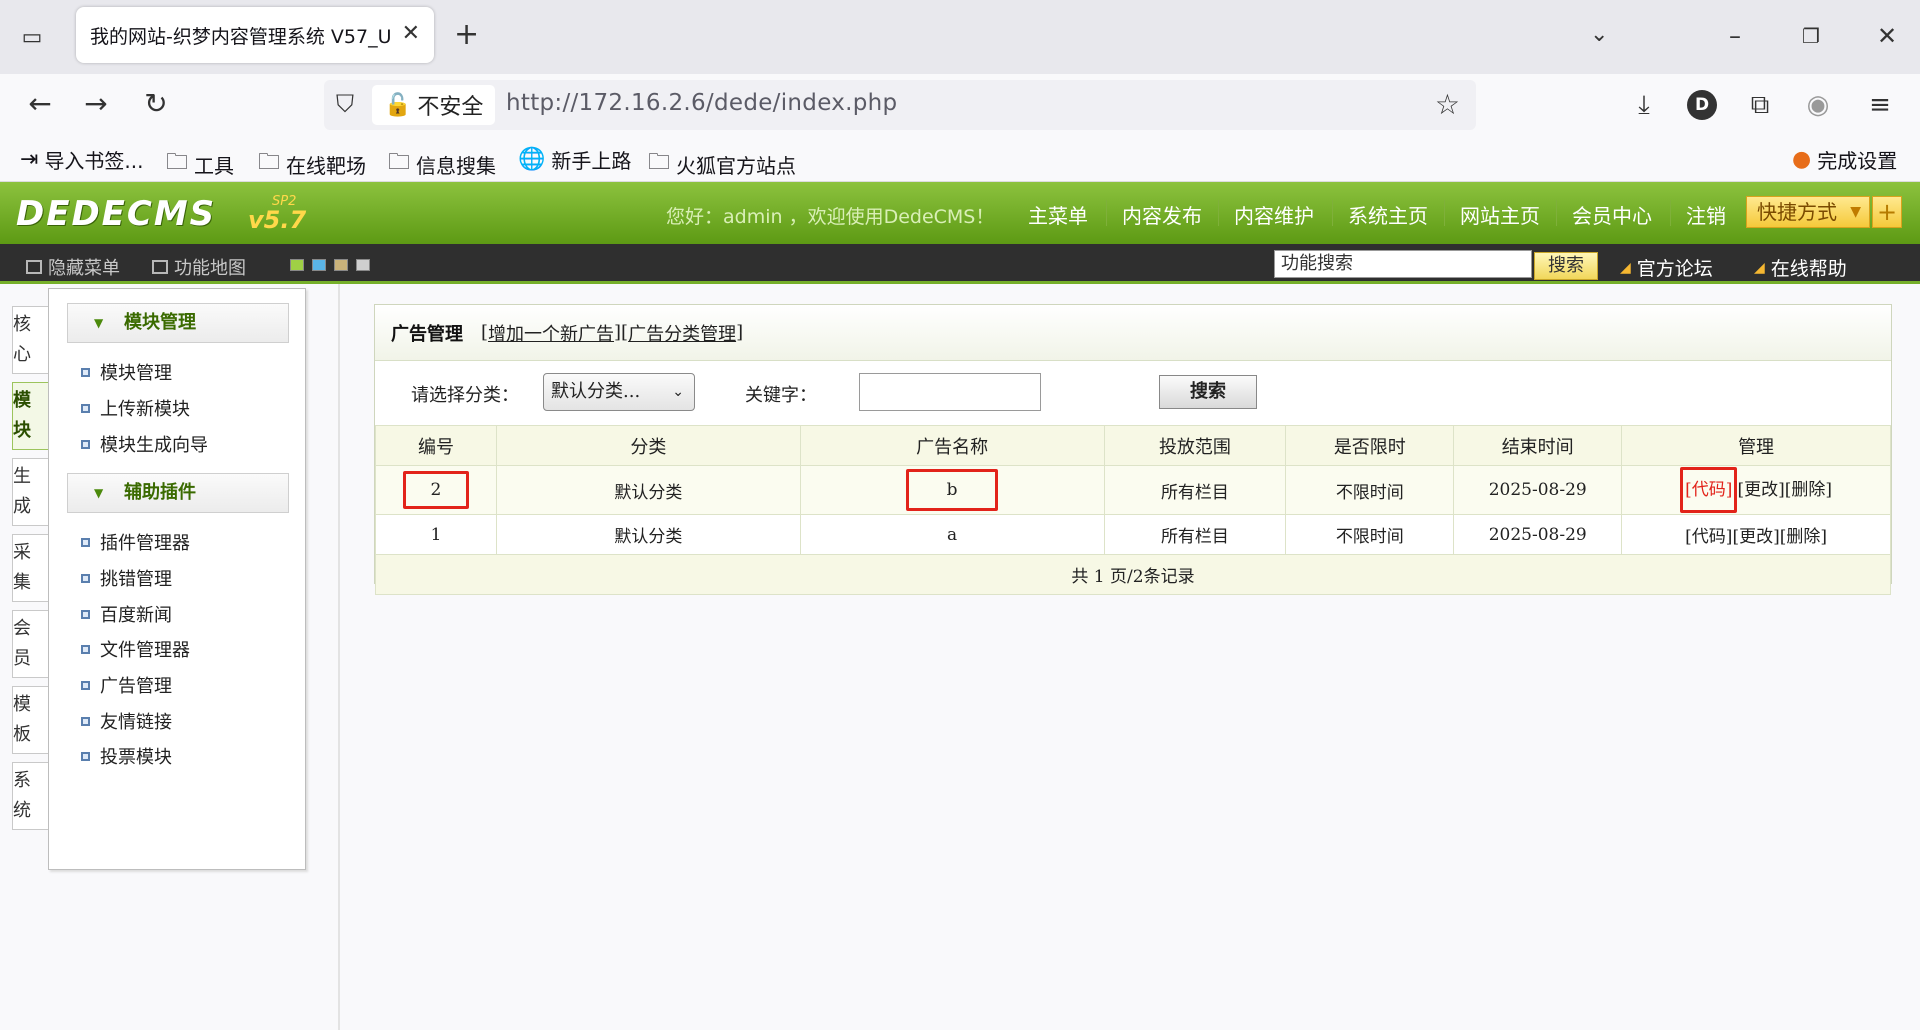 The width and height of the screenshot is (1920, 1030). Describe the element at coordinates (1274, 214) in the screenshot. I see `topnav-maintain: 内容维护` at that location.